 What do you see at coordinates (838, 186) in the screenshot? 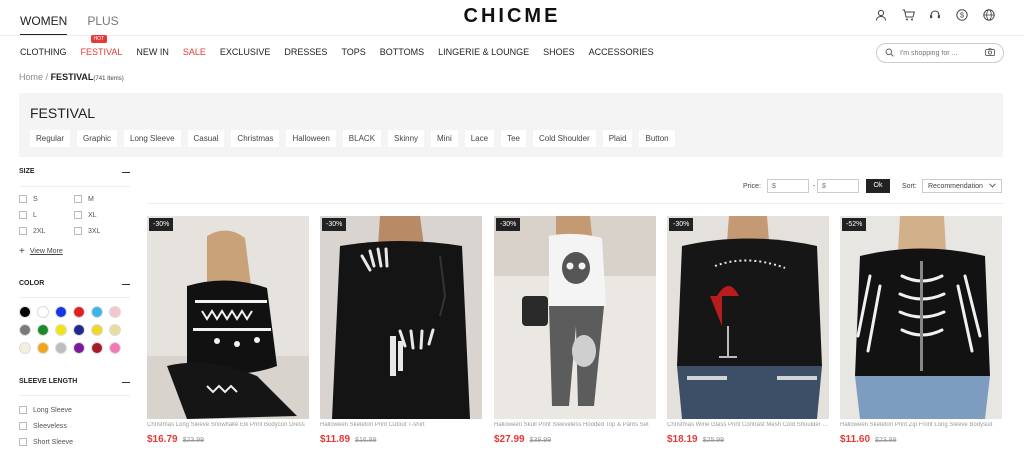
I see `price-max-input` at bounding box center [838, 186].